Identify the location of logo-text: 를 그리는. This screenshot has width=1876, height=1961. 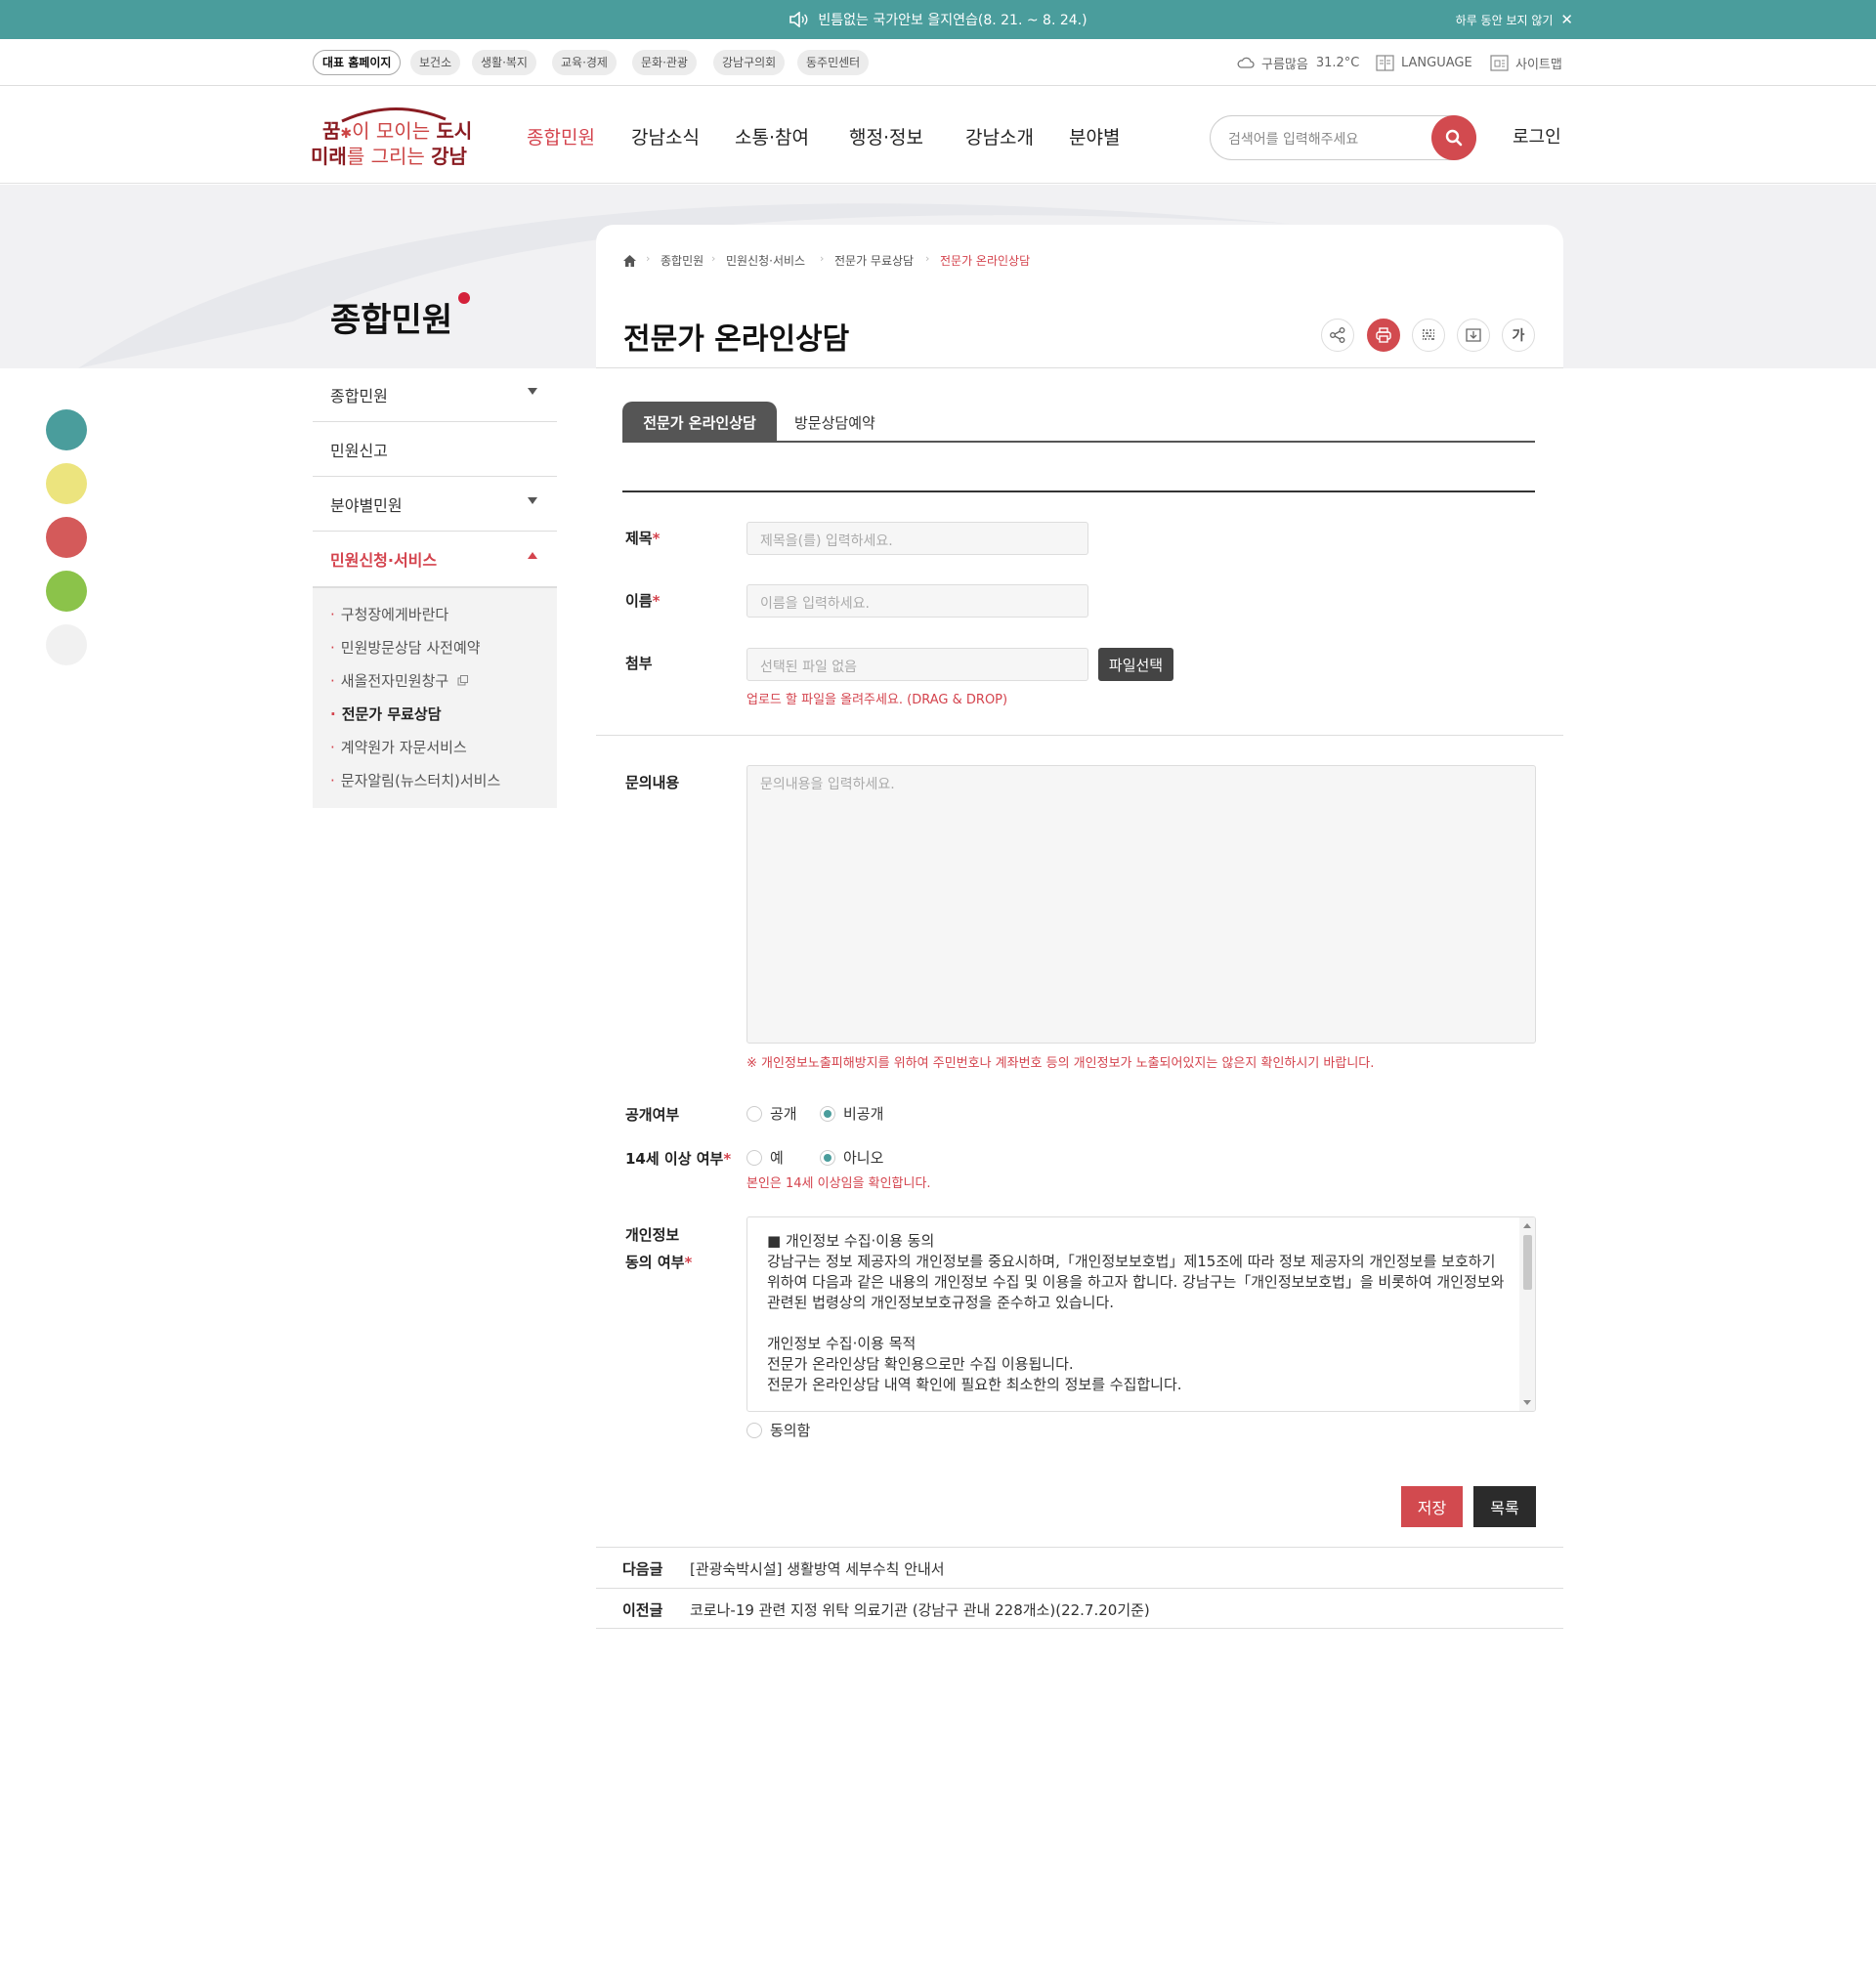
(389, 156).